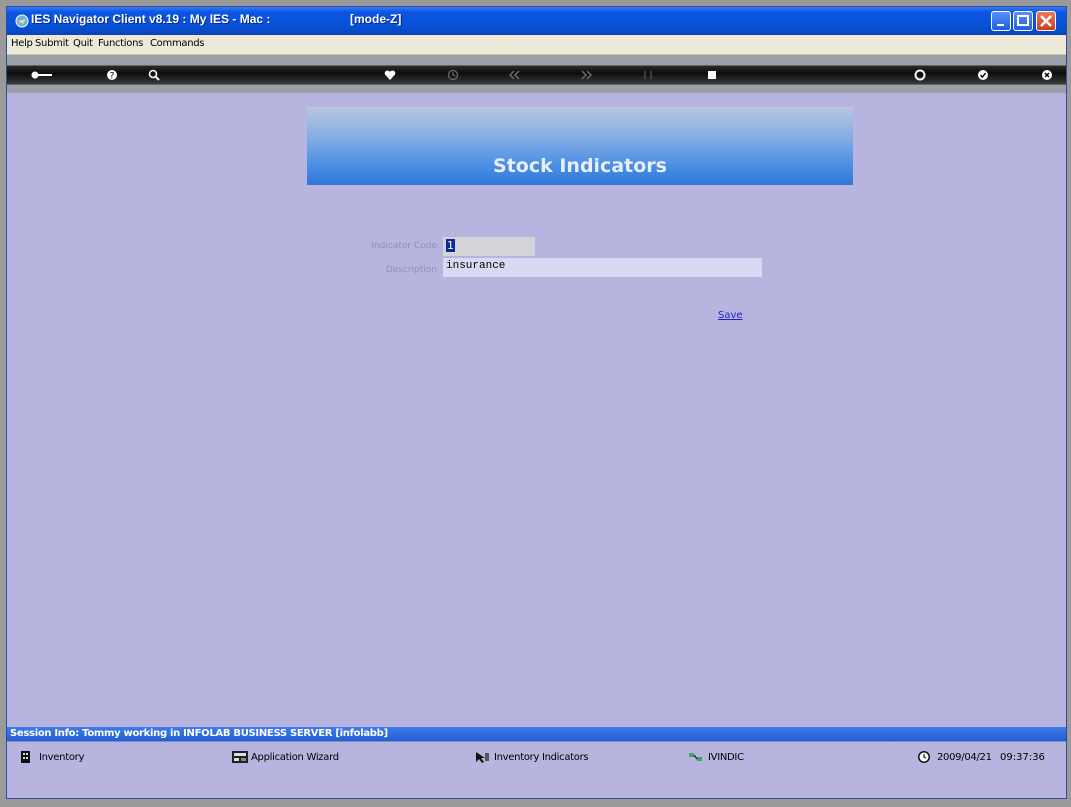  Describe the element at coordinates (482, 757) in the screenshot. I see `pointer-icon` at that location.